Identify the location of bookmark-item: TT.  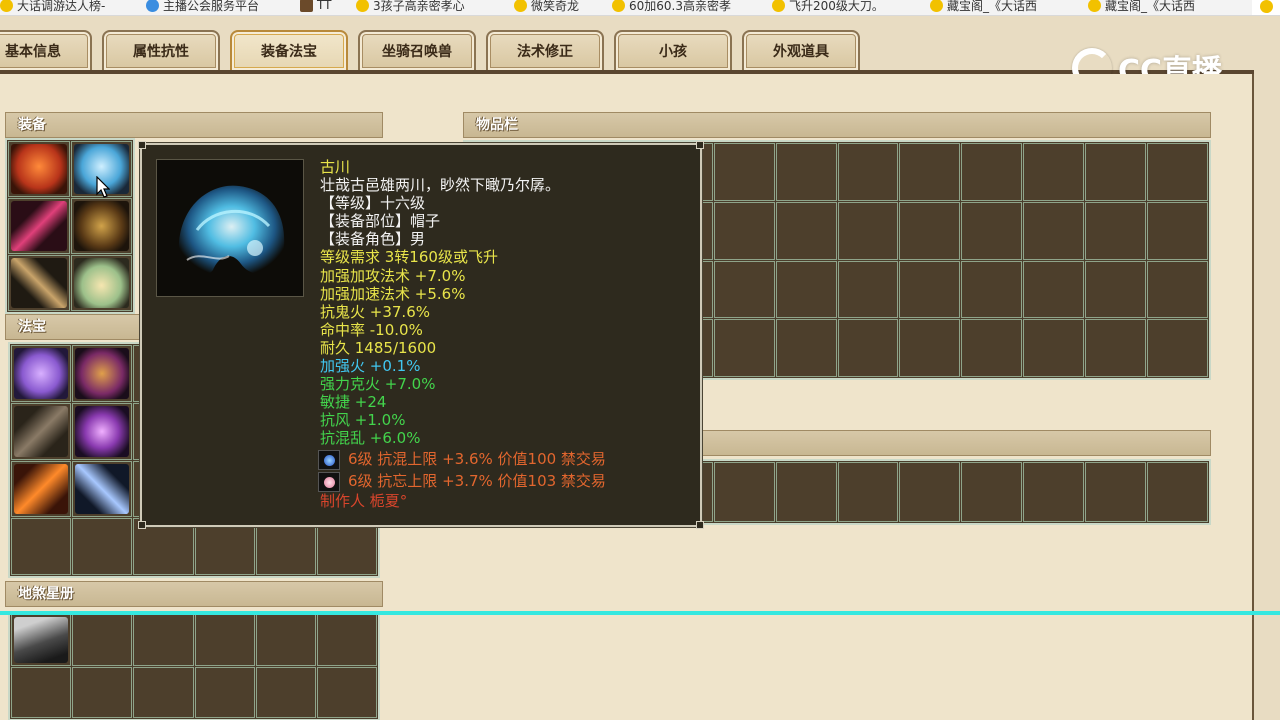
(315, 7).